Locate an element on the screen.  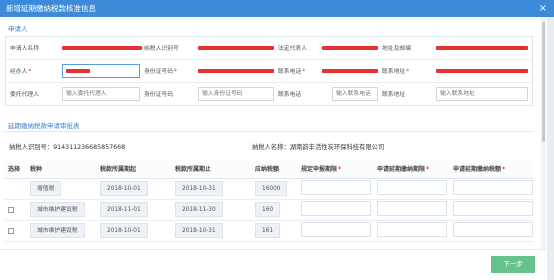
agent-addr-input: 输入联系地址 is located at coordinates (482, 94).